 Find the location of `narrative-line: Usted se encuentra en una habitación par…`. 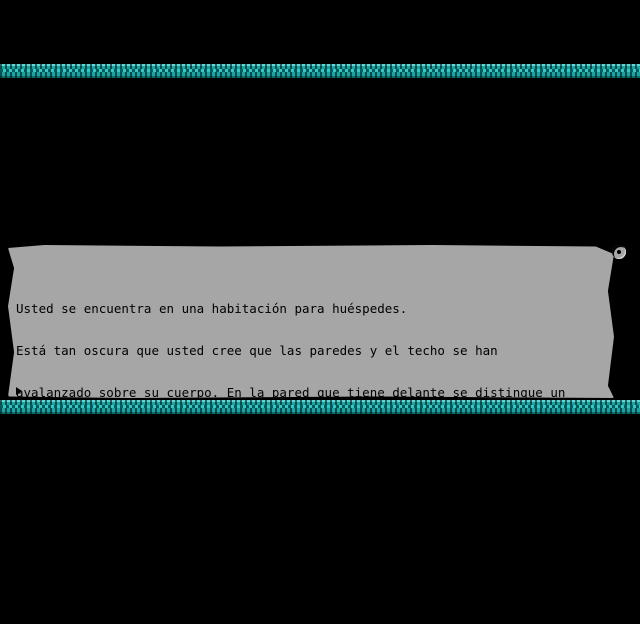

narrative-line: Usted se encuentra en una habitación par… is located at coordinates (212, 308).